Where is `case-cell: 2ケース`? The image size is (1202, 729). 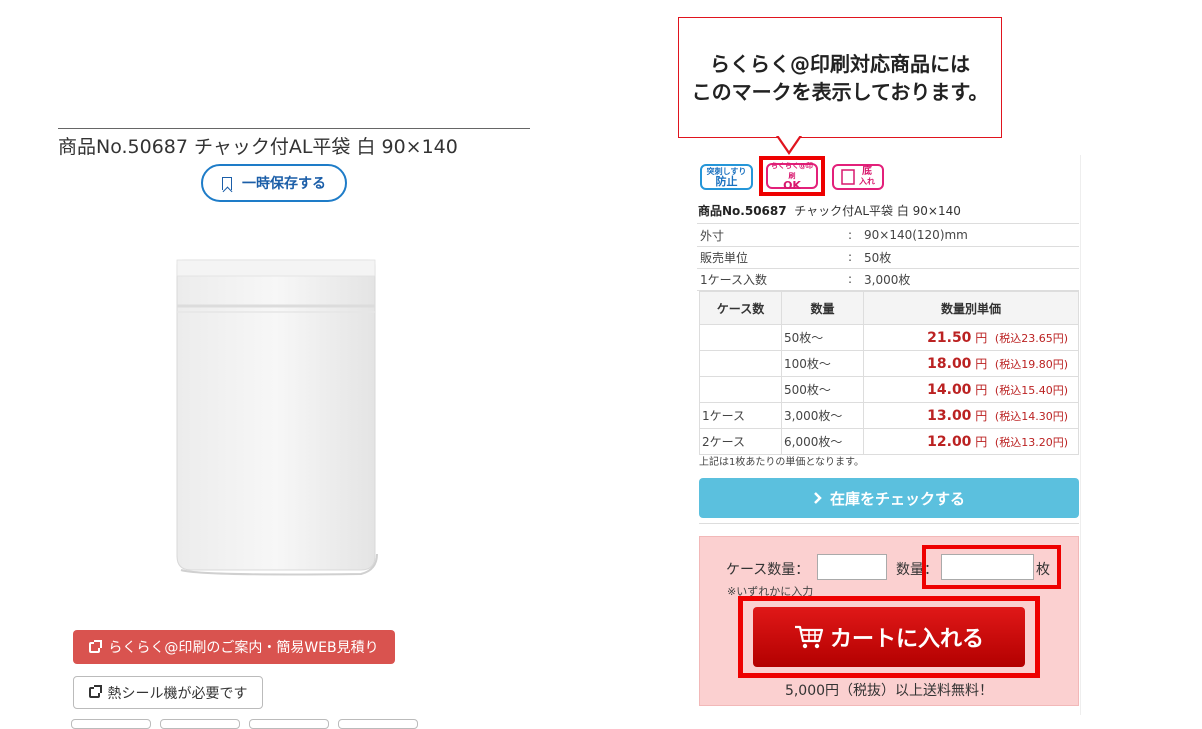
case-cell: 2ケース is located at coordinates (740, 441).